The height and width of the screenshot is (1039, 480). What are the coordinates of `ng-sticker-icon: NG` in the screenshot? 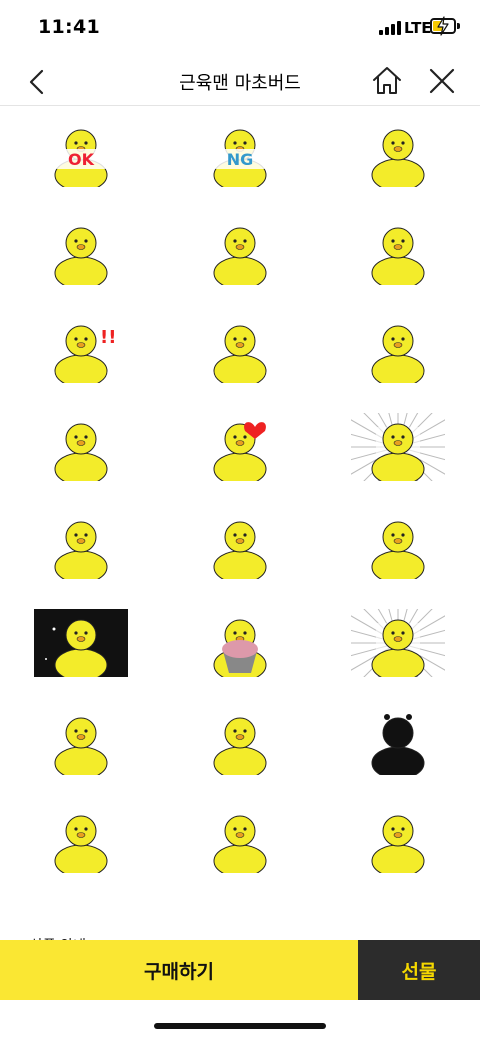 It's located at (240, 153).